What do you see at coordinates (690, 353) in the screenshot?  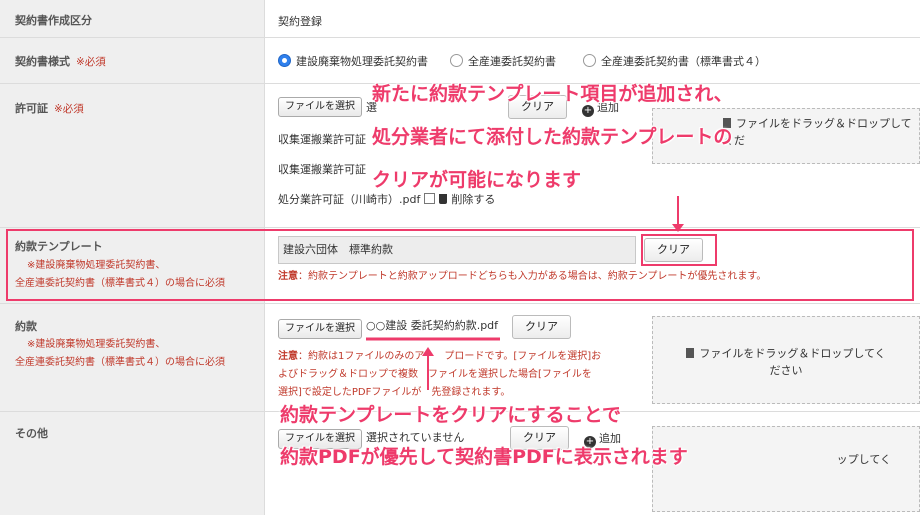 I see `file-icon` at bounding box center [690, 353].